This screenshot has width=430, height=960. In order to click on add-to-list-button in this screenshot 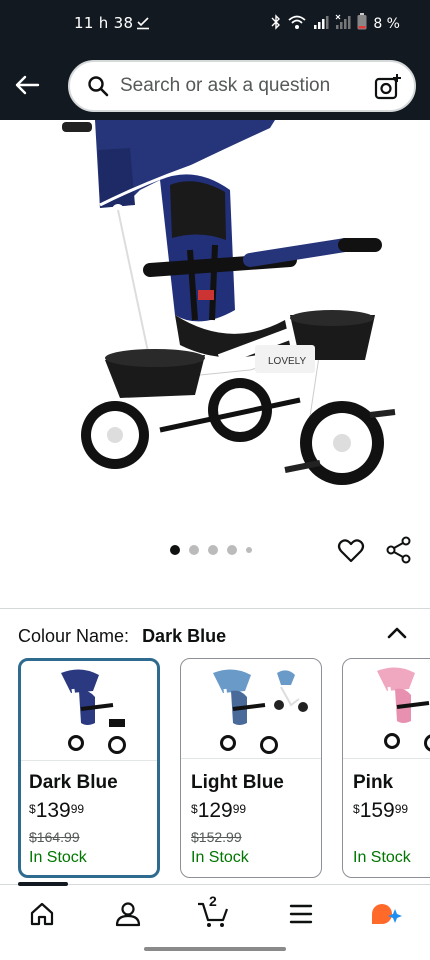, I will do `click(351, 551)`.